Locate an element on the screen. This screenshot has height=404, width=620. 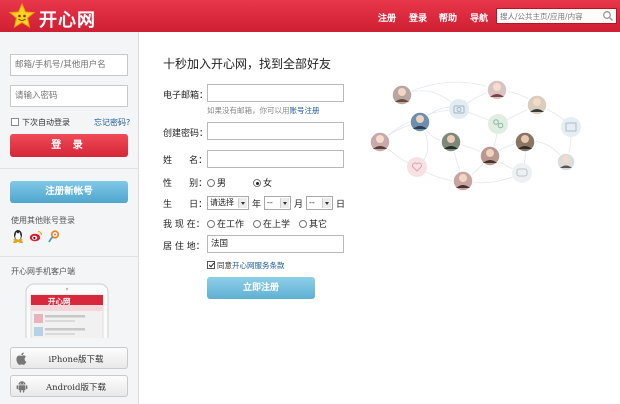
day-unit: 日 is located at coordinates (341, 205).